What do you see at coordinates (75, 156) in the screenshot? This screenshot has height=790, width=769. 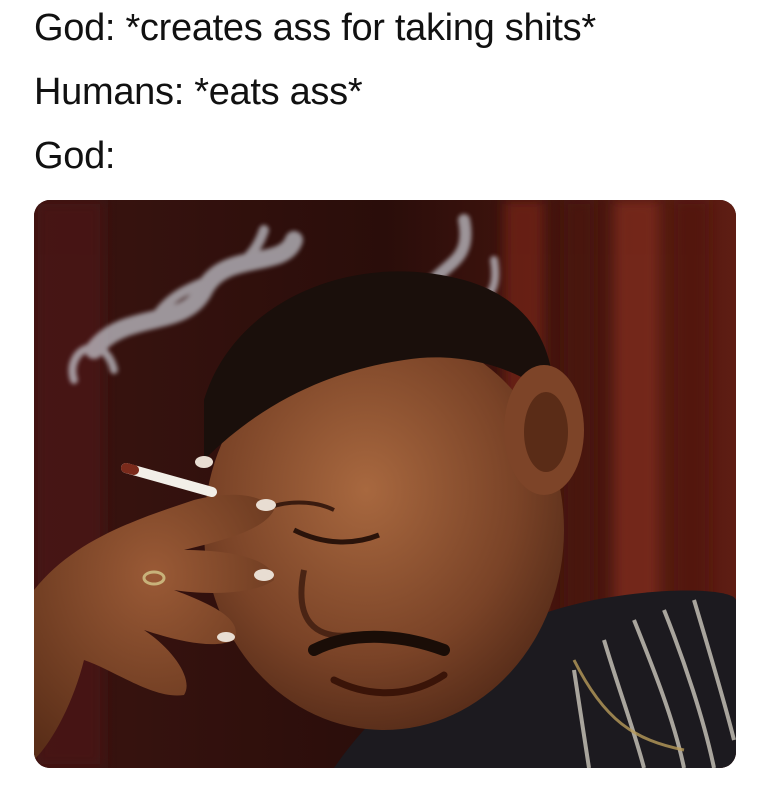 I see `caption-line-3: God:` at bounding box center [75, 156].